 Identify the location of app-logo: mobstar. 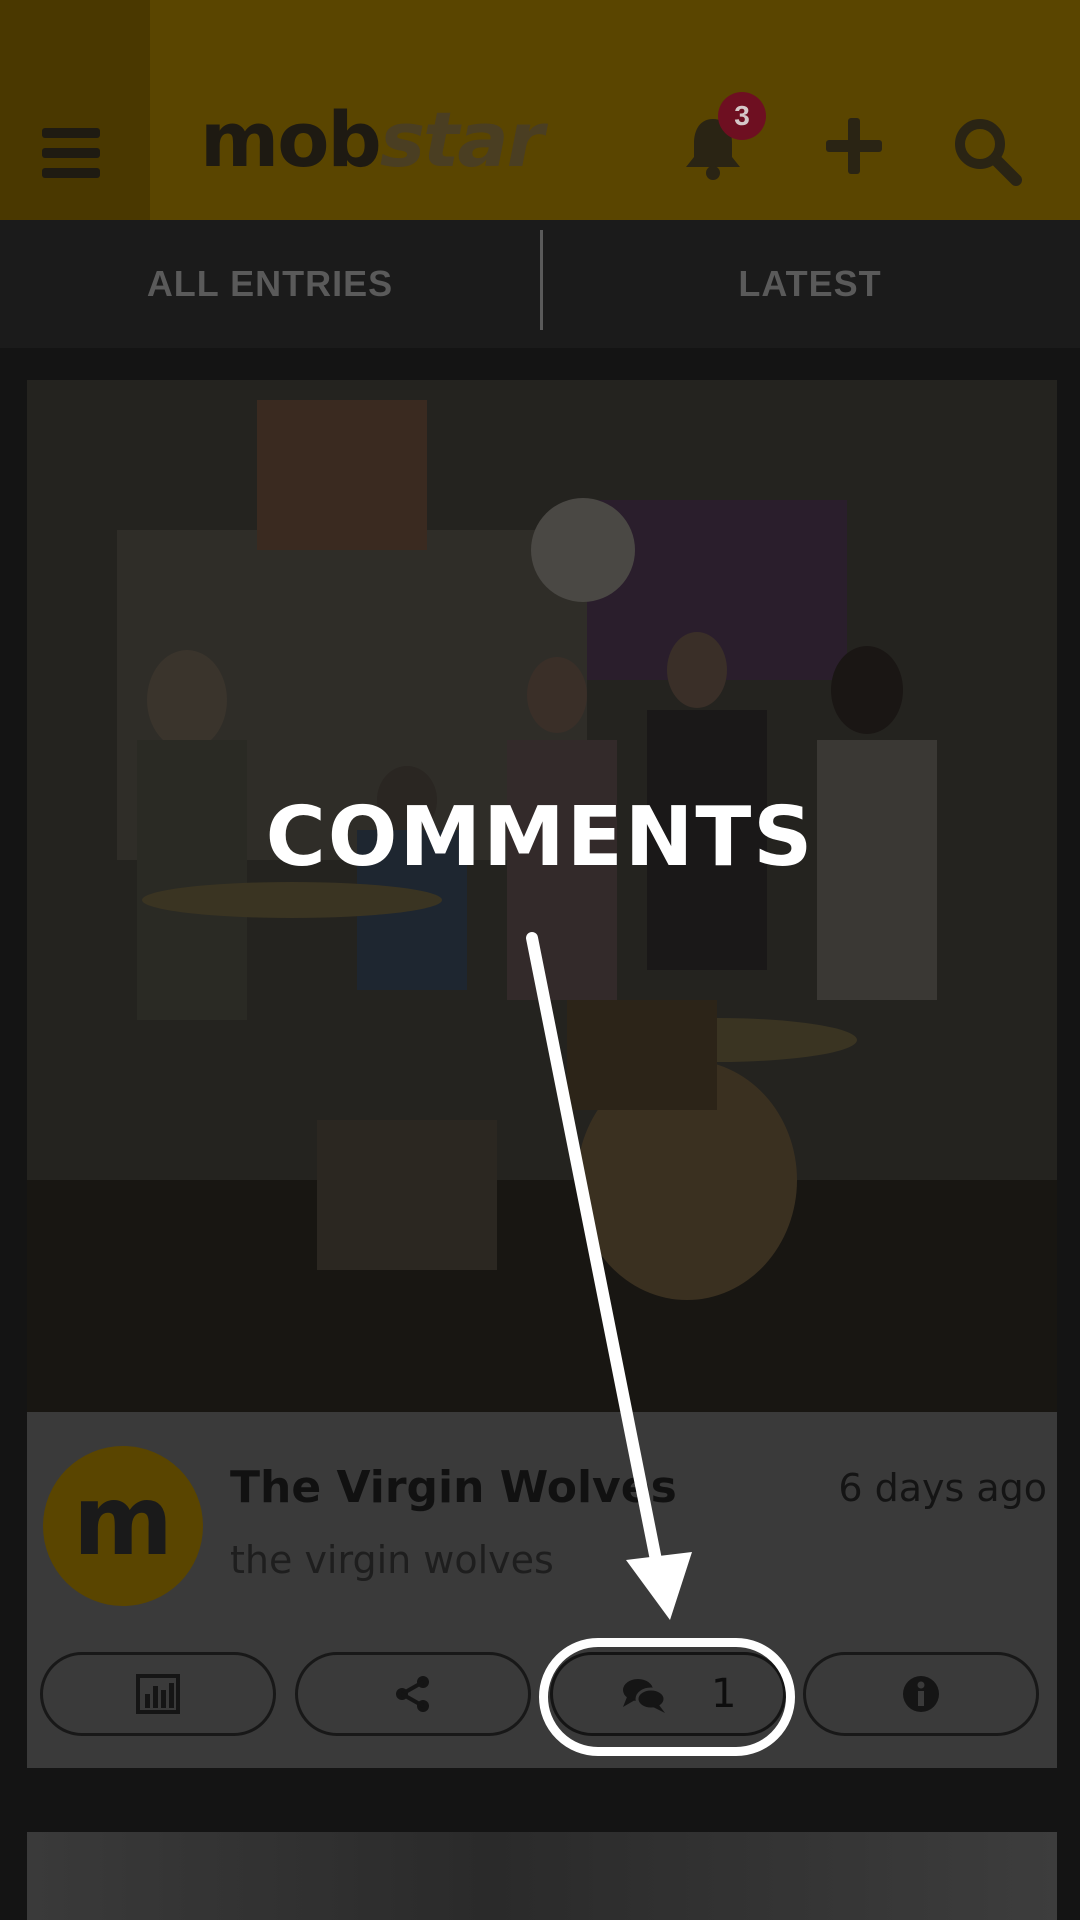
(372, 140).